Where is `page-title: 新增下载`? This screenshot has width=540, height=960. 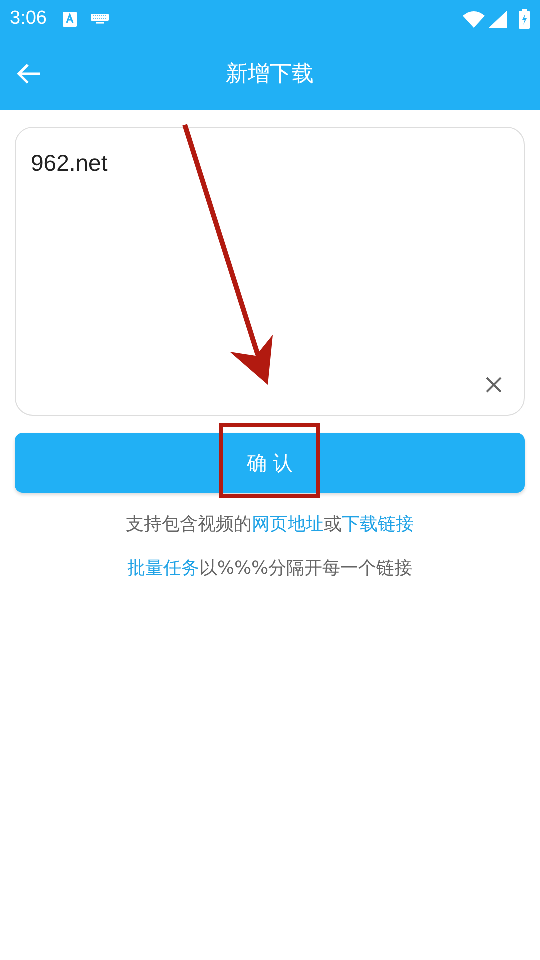 page-title: 新增下载 is located at coordinates (270, 74).